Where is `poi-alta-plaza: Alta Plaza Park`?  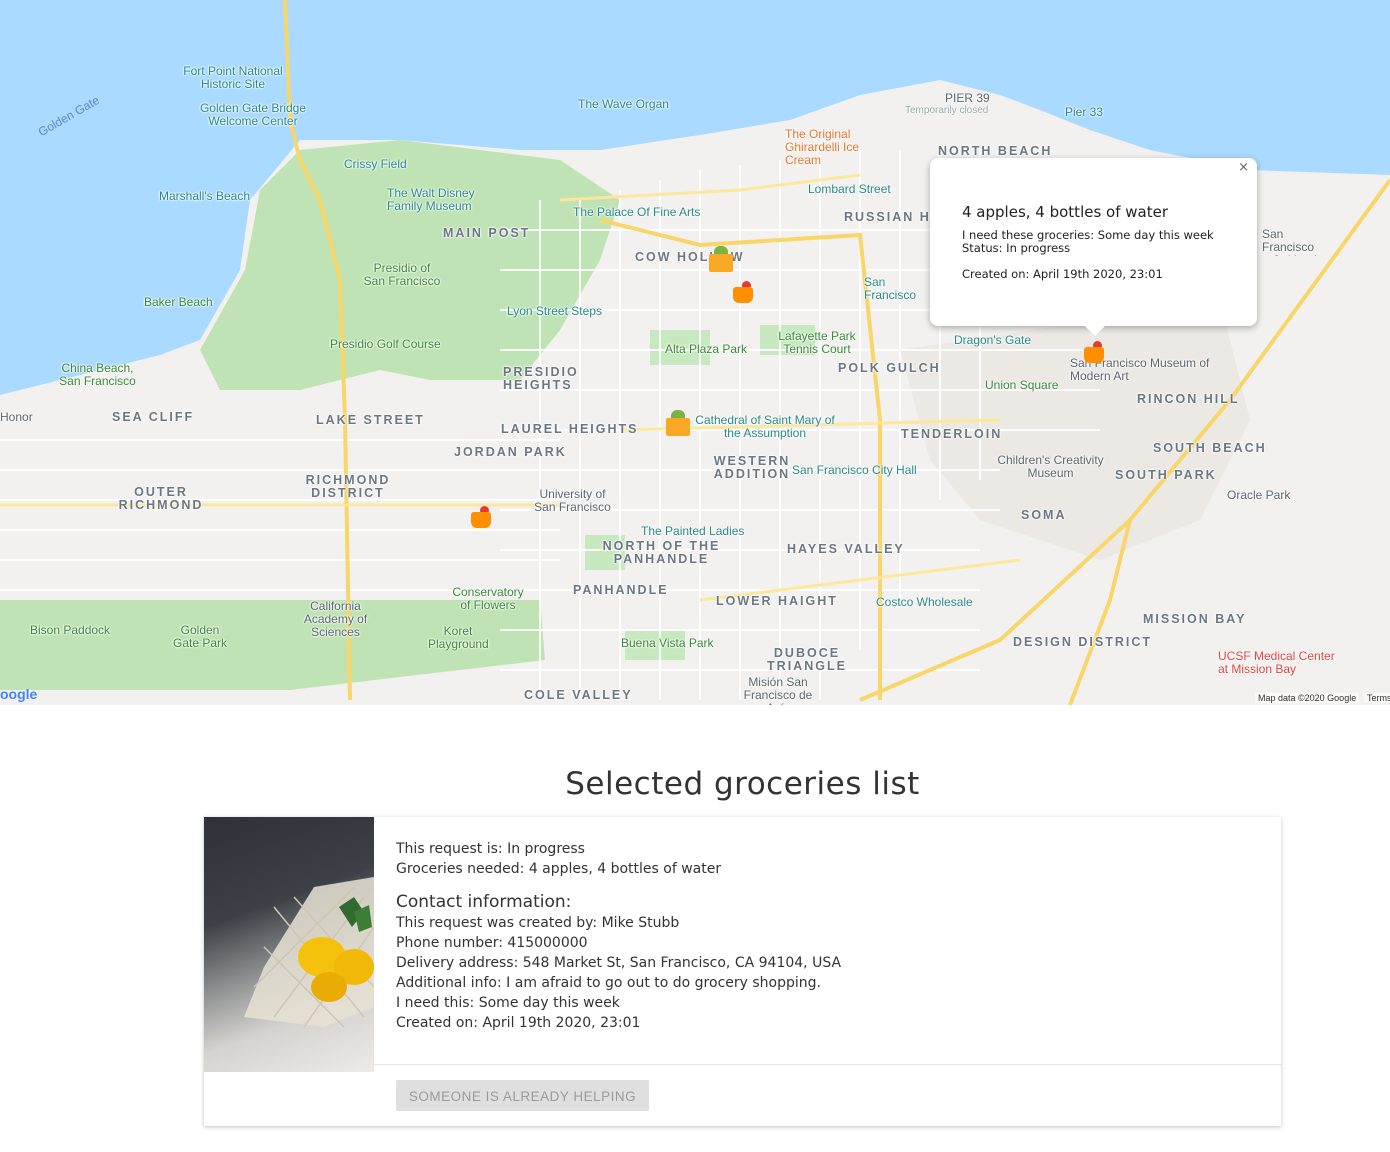 poi-alta-plaza: Alta Plaza Park is located at coordinates (706, 349).